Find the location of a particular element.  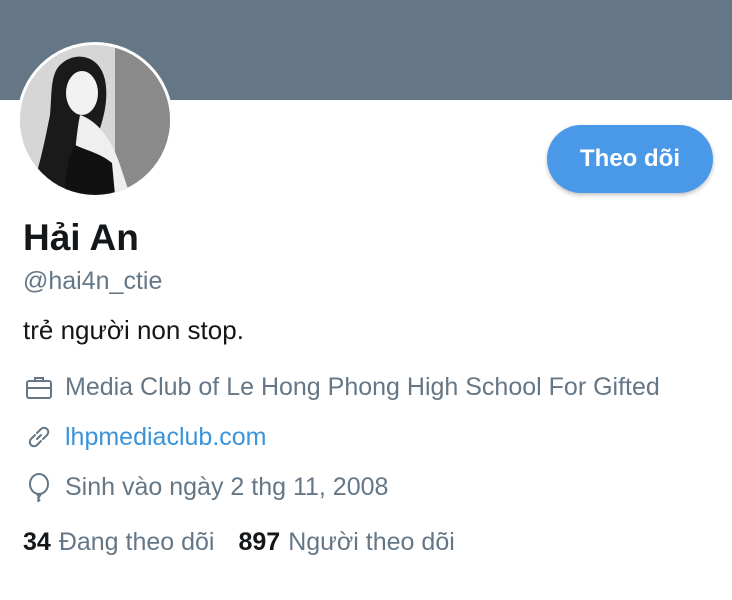

display-name: Hải An is located at coordinates (81, 237).